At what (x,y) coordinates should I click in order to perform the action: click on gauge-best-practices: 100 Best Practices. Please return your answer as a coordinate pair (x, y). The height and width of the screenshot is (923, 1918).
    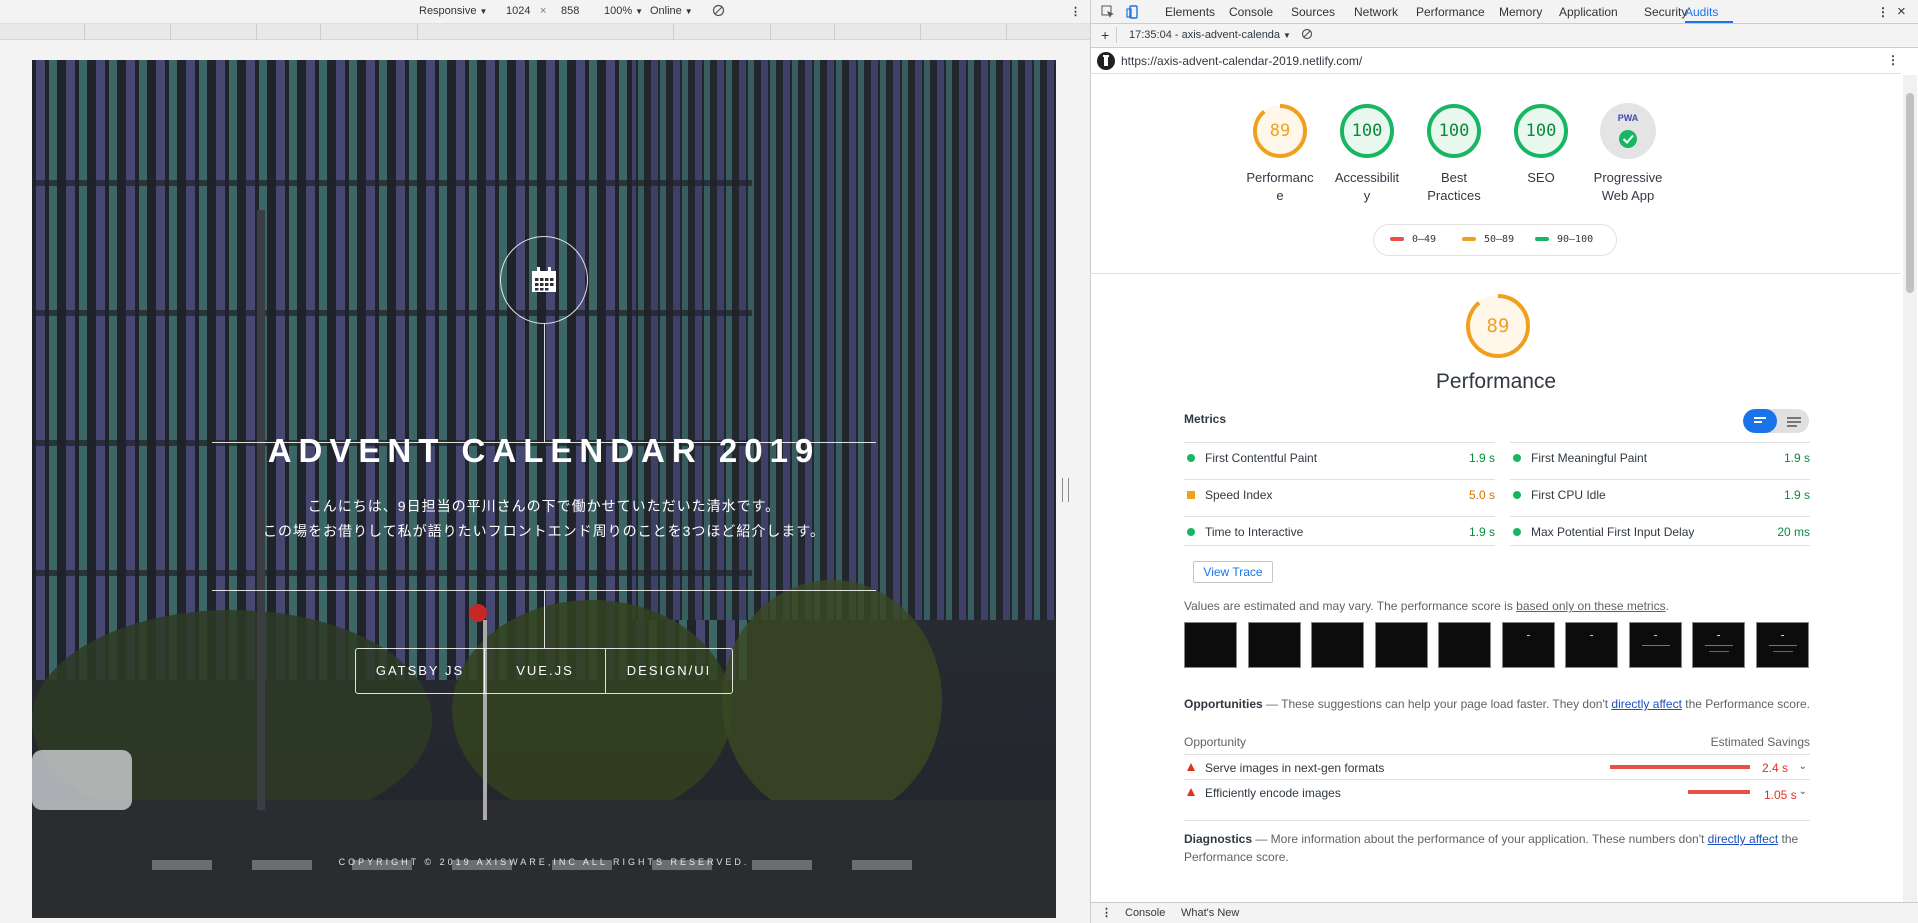
    Looking at the image, I should click on (1454, 154).